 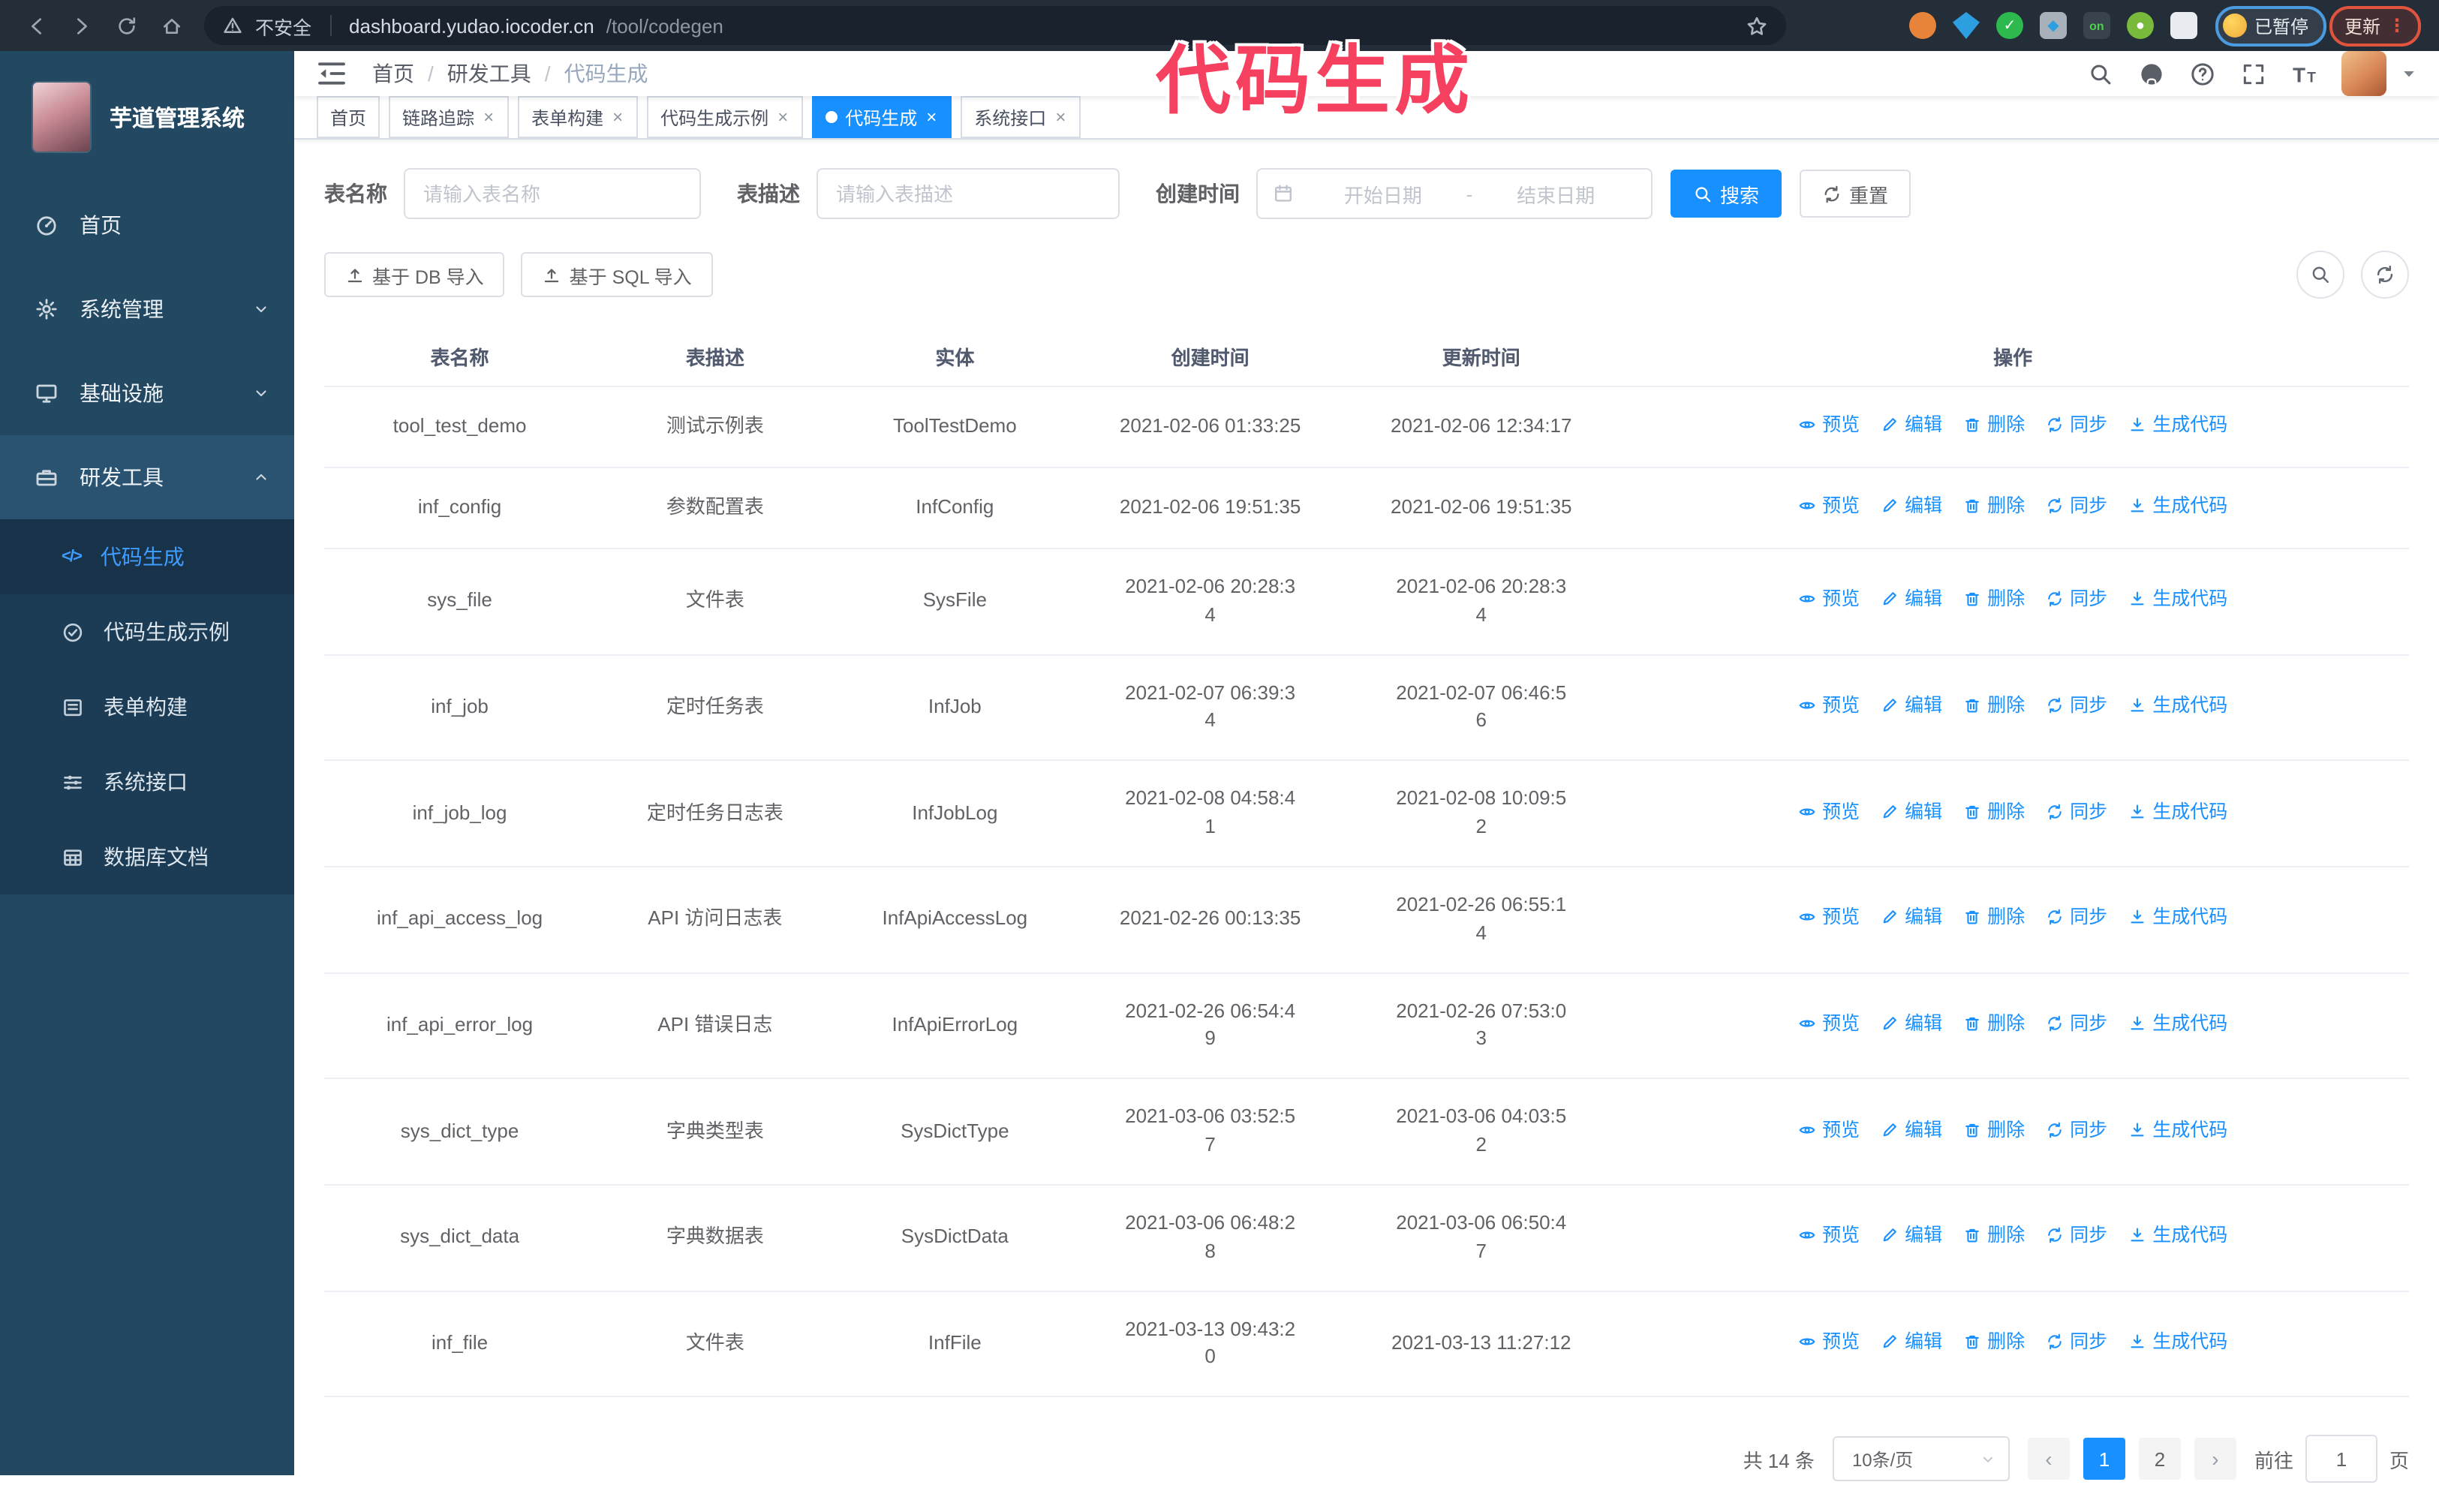 What do you see at coordinates (2159, 1459) in the screenshot?
I see `page-button-2: 2` at bounding box center [2159, 1459].